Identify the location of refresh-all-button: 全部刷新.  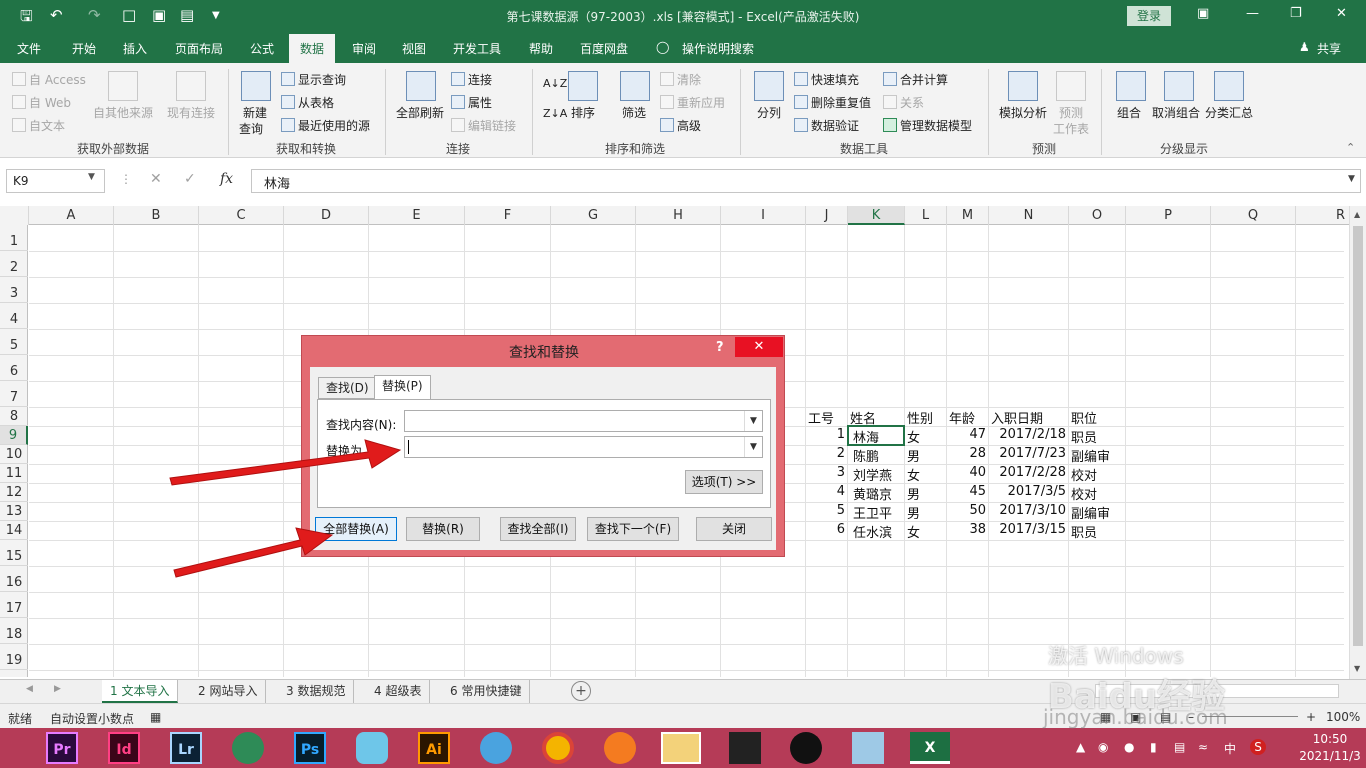
(420, 112).